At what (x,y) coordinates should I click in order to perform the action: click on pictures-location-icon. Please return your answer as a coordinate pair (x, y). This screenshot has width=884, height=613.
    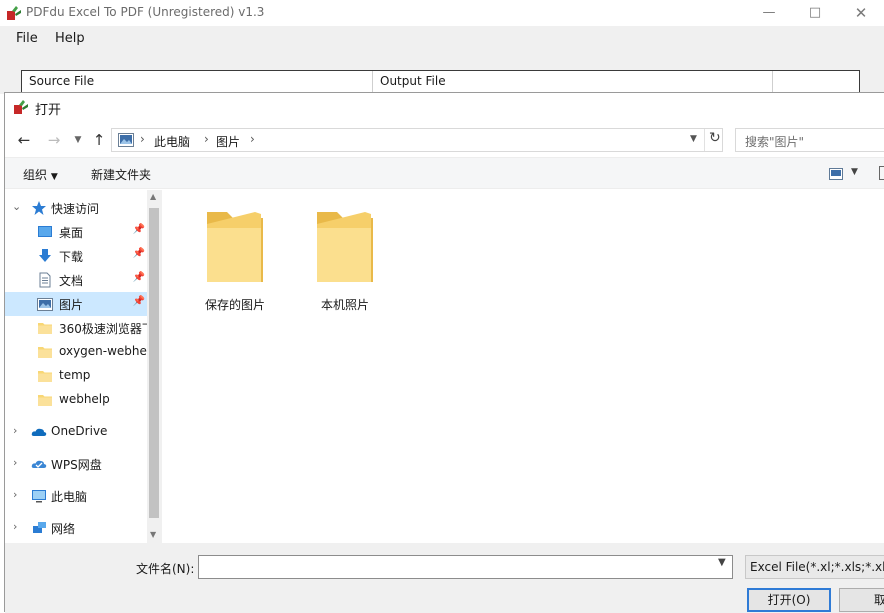
    Looking at the image, I should click on (126, 140).